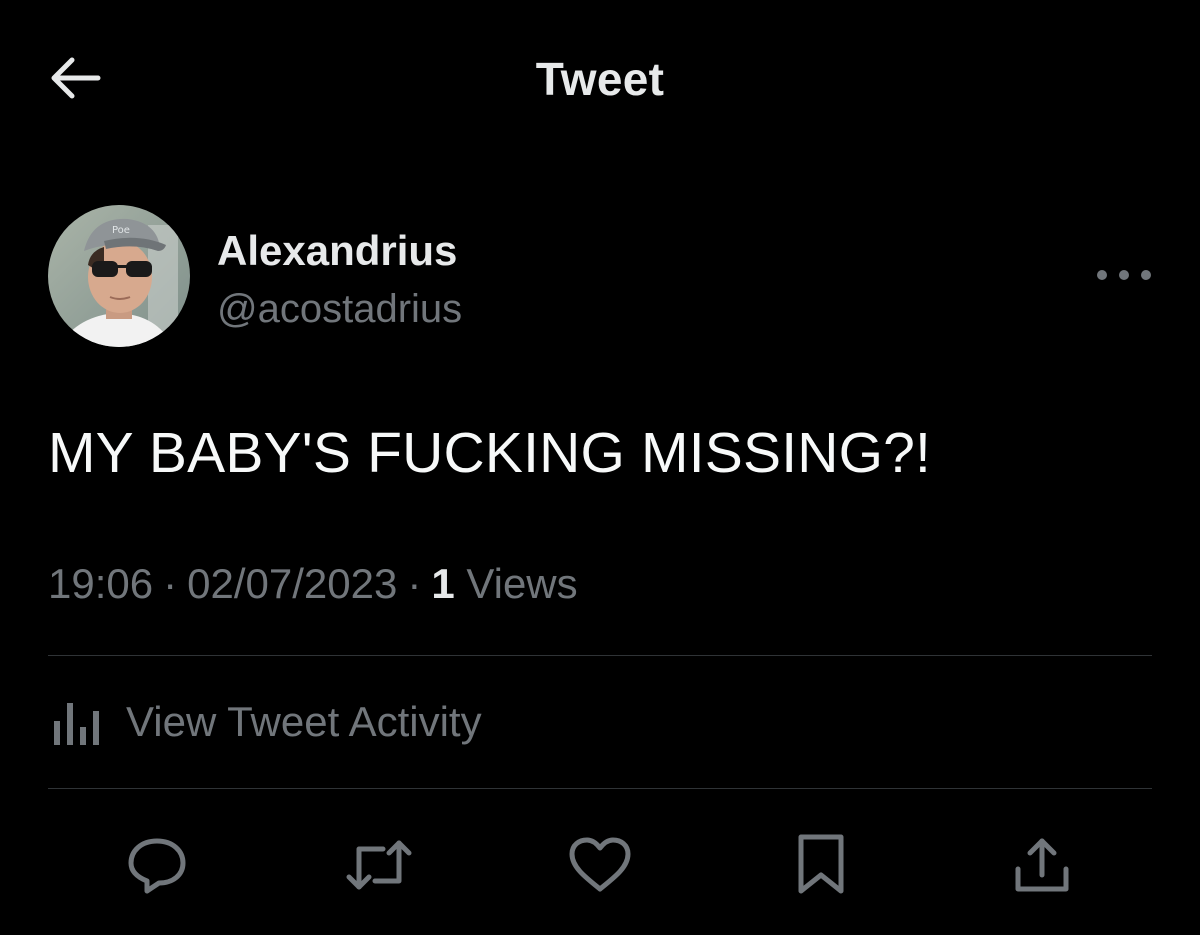 This screenshot has height=935, width=1200. Describe the element at coordinates (337, 251) in the screenshot. I see `display-name: Alexandrius` at that location.